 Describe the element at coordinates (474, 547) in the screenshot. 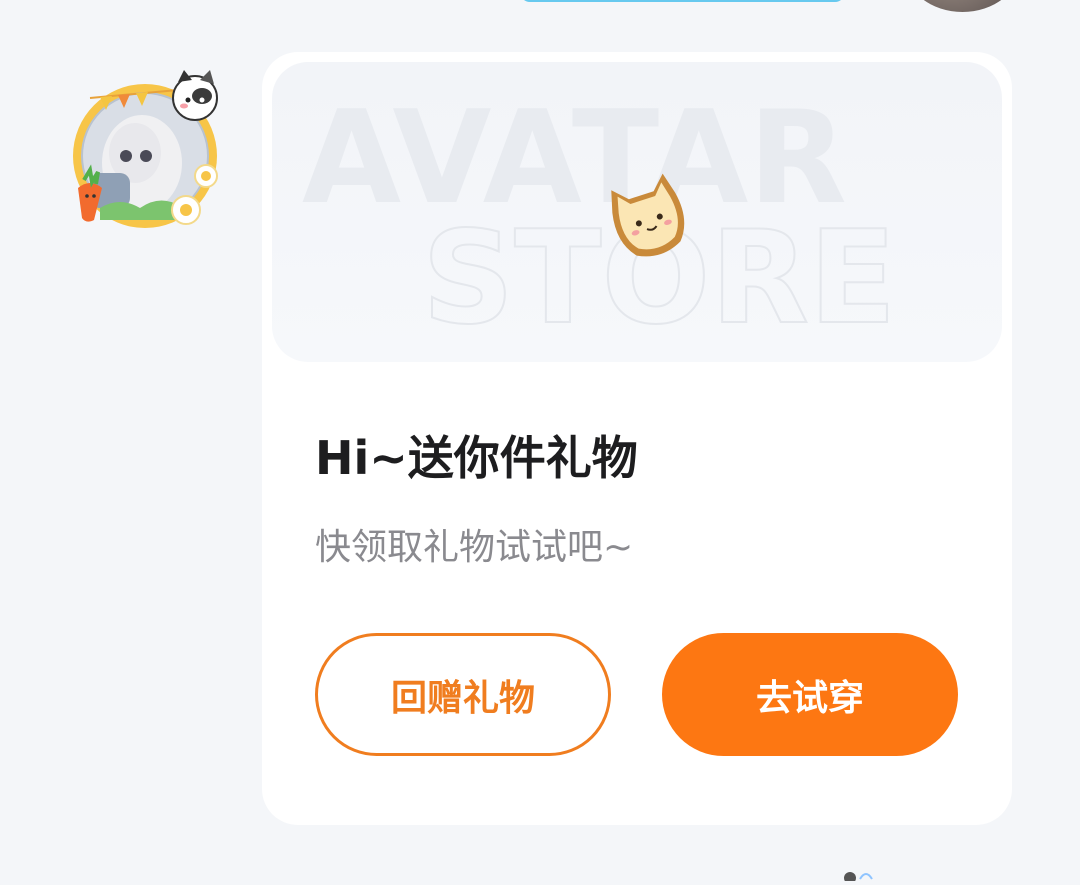

I see `card-subtitle: 快领取礼物试试吧~` at that location.